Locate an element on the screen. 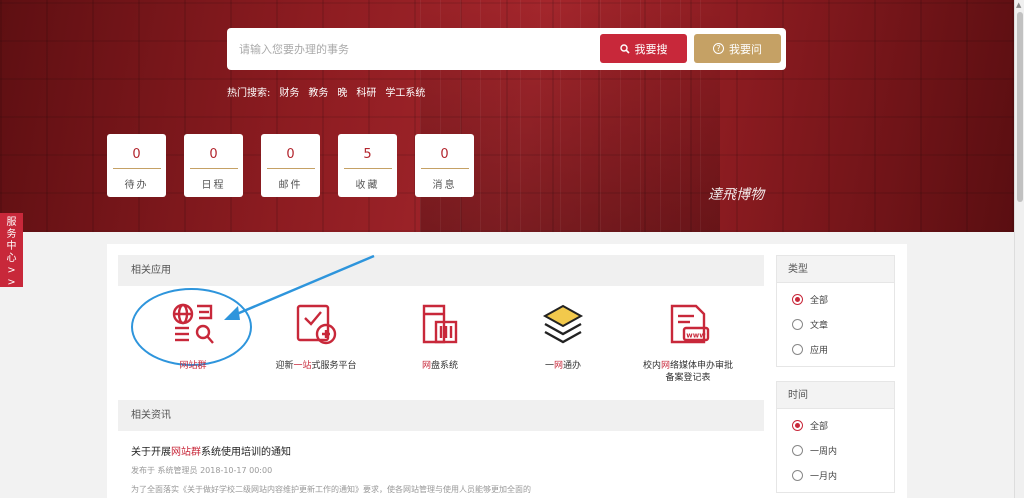 The width and height of the screenshot is (1024, 498). question-icon: ? is located at coordinates (718, 48).